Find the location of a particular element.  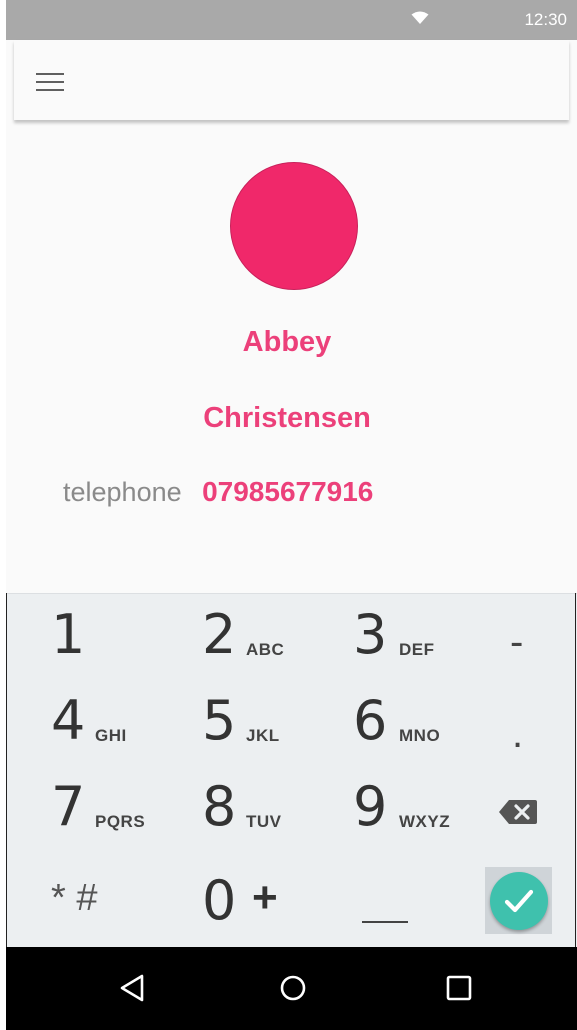

key-9: 9 WXYZ is located at coordinates (408, 809).